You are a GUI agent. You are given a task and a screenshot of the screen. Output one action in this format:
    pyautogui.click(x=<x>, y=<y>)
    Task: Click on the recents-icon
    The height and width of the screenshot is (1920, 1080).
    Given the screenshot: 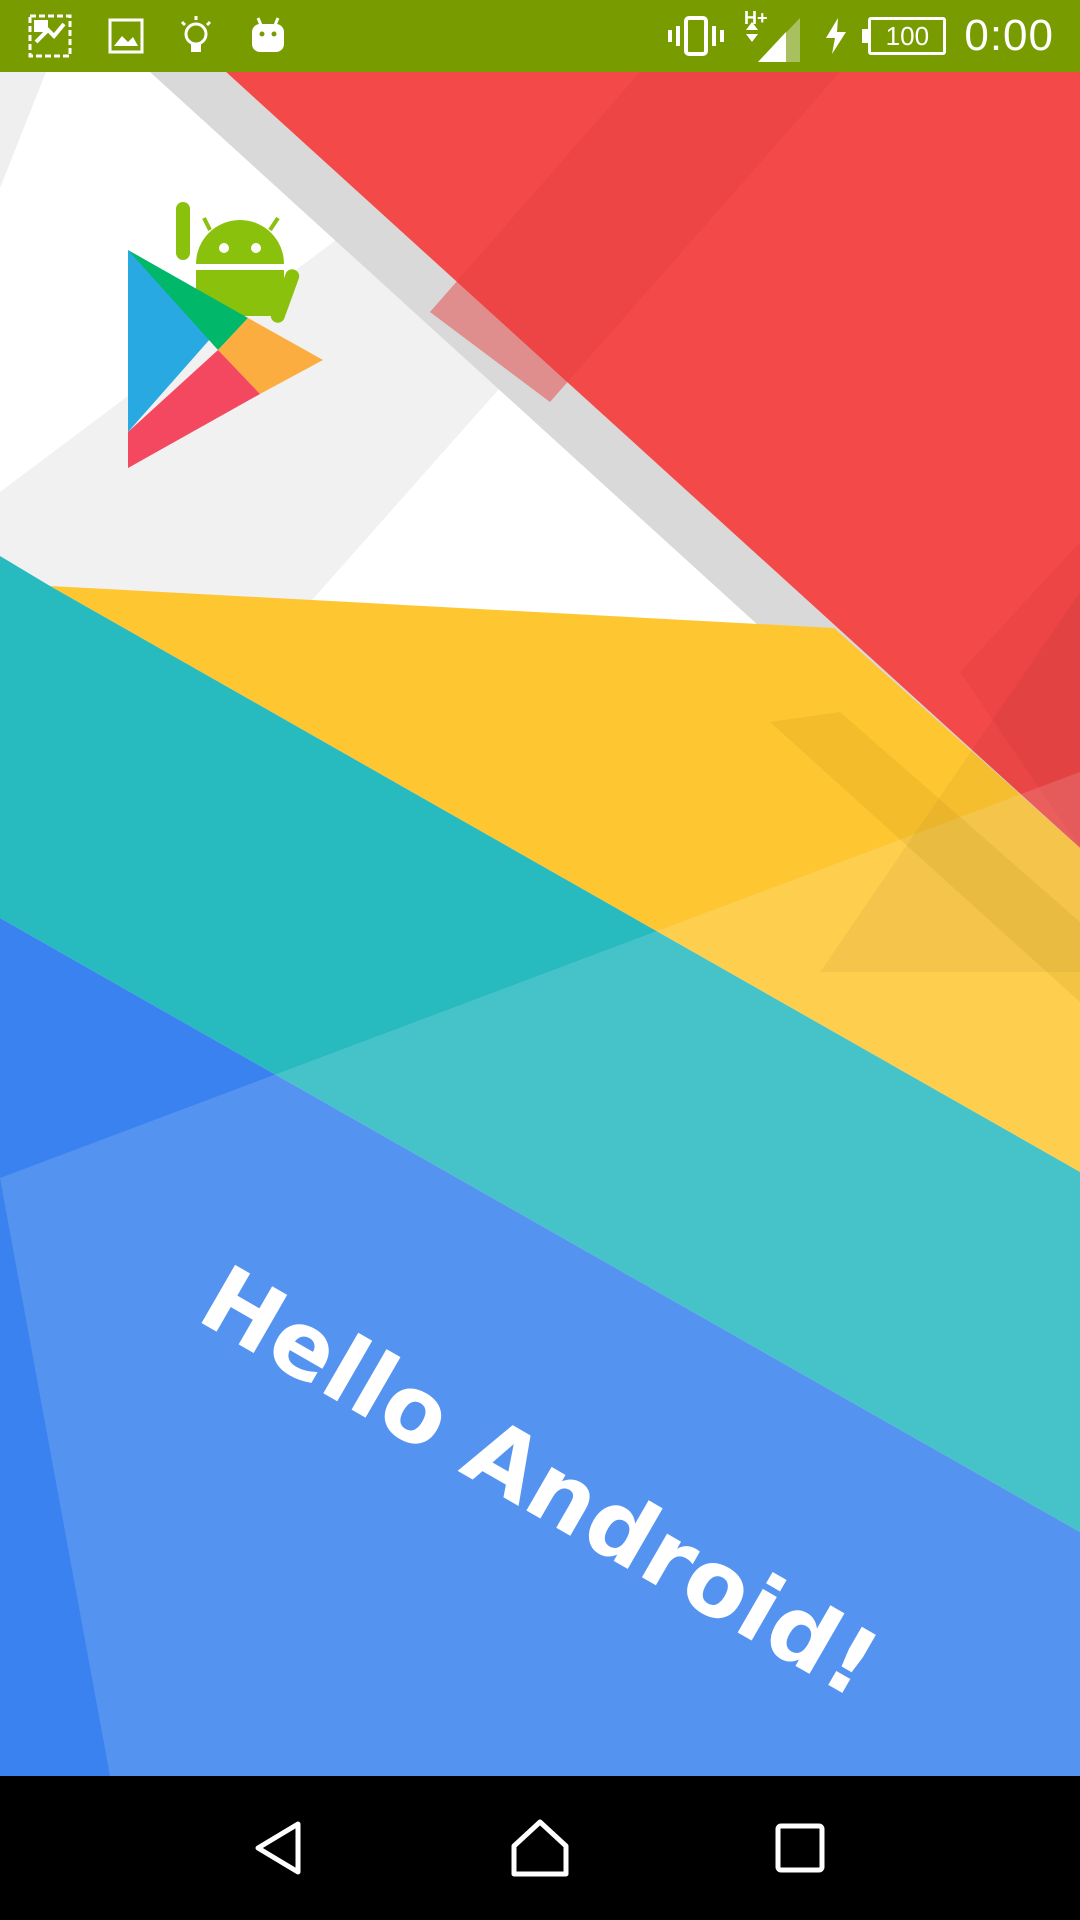 What is the action you would take?
    pyautogui.click(x=800, y=1848)
    